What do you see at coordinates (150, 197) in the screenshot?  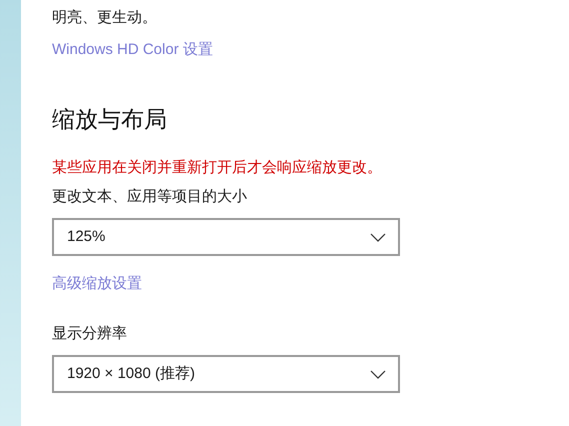 I see `scale-label: 更改文本、应用等项目的大小` at bounding box center [150, 197].